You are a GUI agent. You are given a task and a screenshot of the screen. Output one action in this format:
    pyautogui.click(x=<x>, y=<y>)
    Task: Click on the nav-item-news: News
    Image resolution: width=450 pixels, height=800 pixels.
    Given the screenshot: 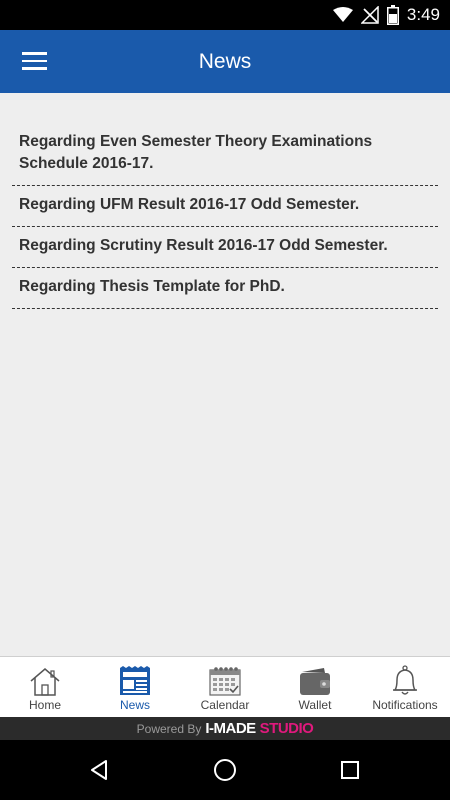 What is the action you would take?
    pyautogui.click(x=135, y=687)
    